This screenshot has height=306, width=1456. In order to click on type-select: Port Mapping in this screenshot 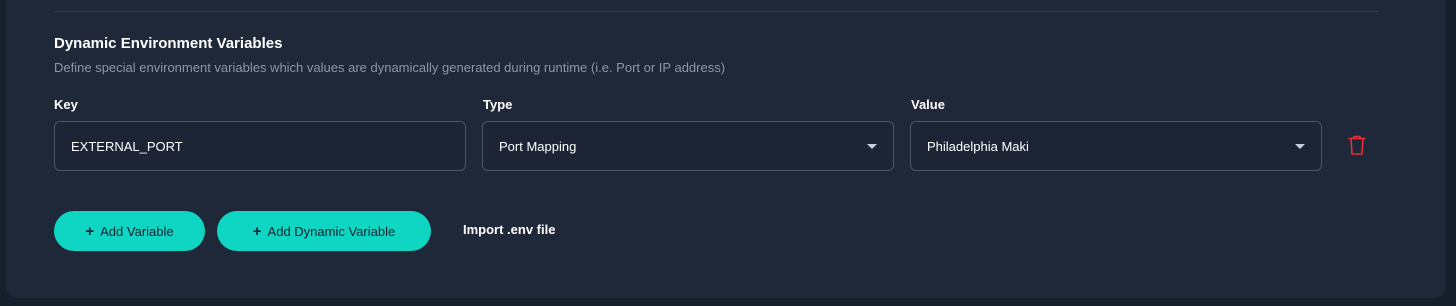, I will do `click(688, 146)`.